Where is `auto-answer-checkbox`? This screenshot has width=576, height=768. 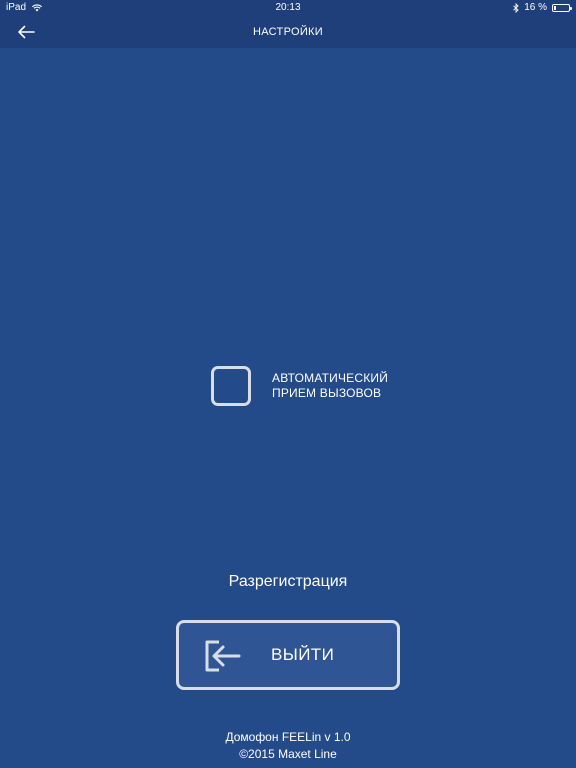 auto-answer-checkbox is located at coordinates (231, 386).